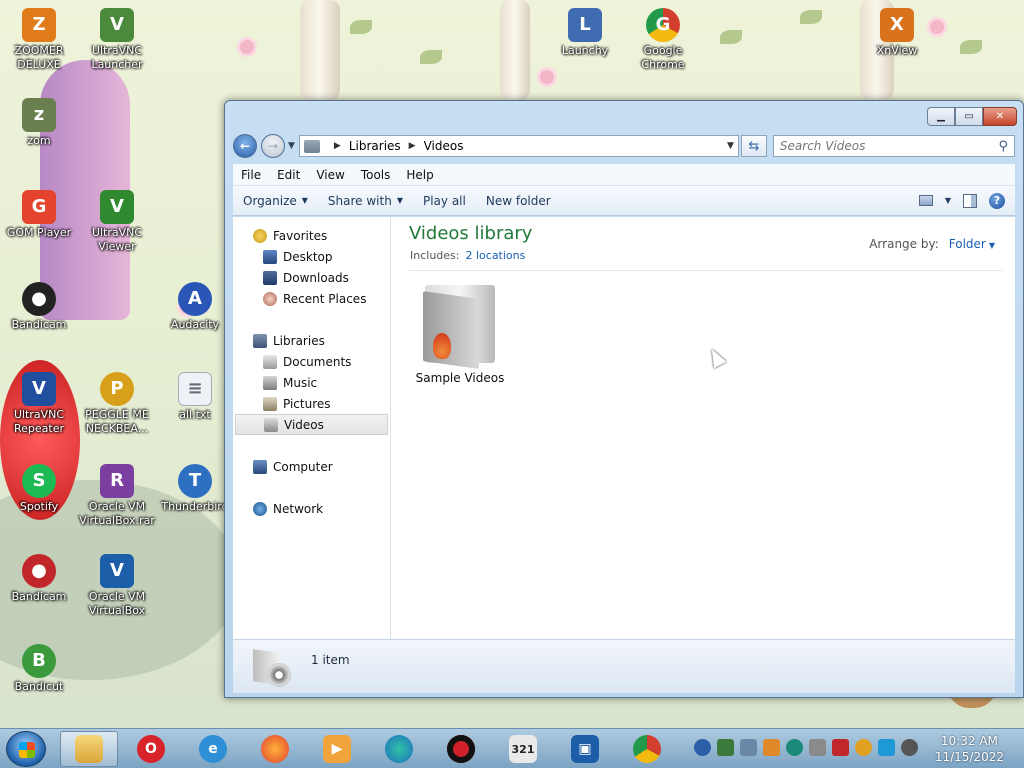  Describe the element at coordinates (970, 200) in the screenshot. I see `preview-pane-icon` at that location.